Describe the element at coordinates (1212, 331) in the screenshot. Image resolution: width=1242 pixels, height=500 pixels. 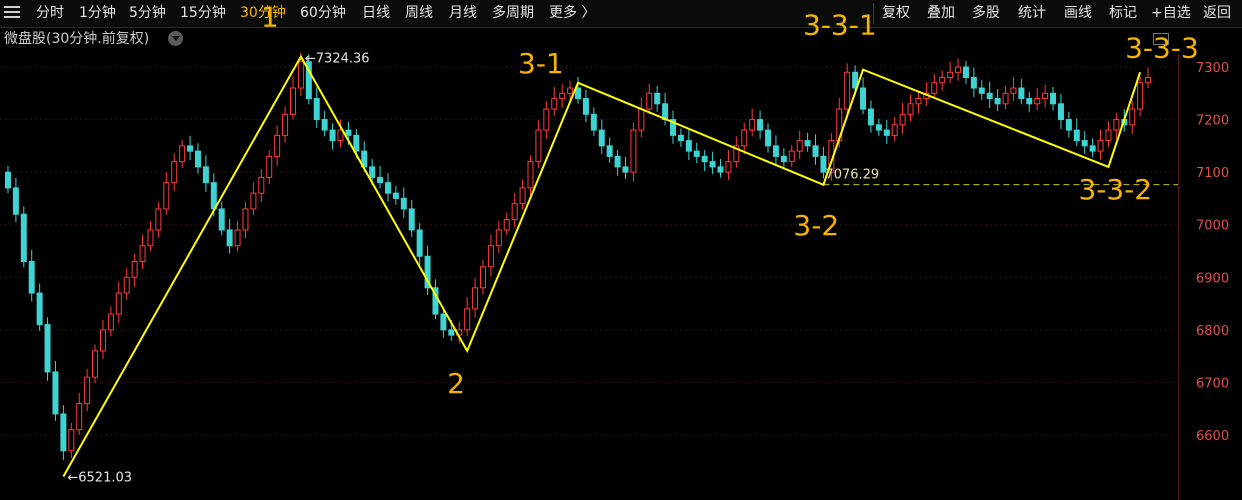
I see `y-tick-label: 6800` at that location.